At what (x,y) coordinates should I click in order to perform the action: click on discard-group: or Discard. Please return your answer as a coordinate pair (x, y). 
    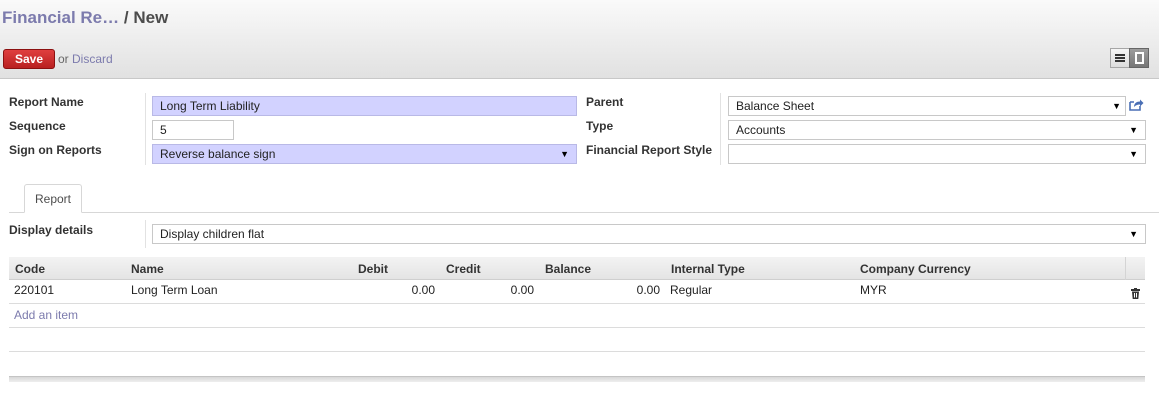
    Looking at the image, I should click on (85, 59).